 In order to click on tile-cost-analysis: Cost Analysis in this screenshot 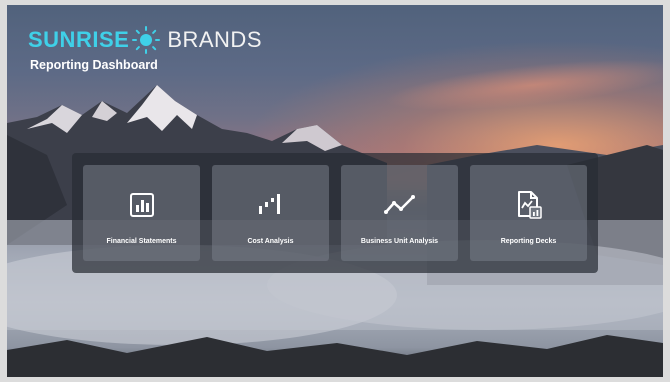, I will do `click(270, 213)`.